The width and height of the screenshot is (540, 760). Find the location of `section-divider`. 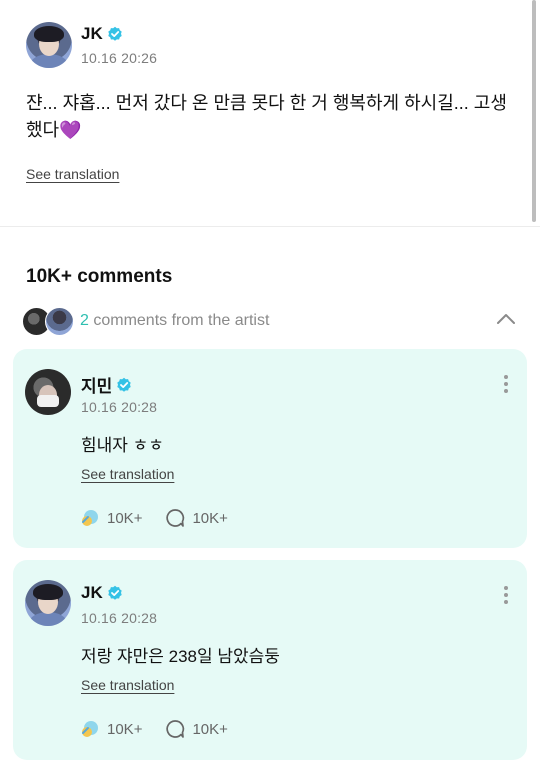

section-divider is located at coordinates (270, 226).